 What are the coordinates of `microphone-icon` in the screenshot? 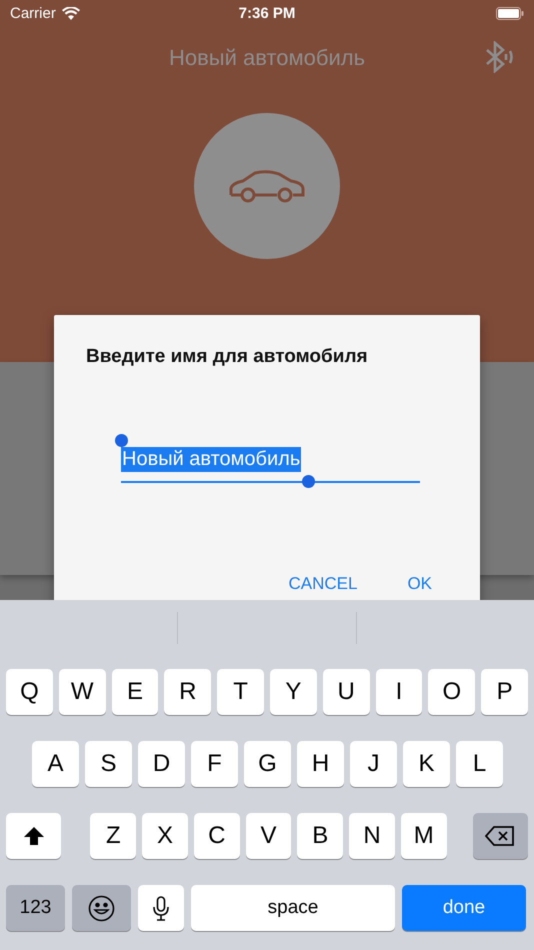 It's located at (161, 908).